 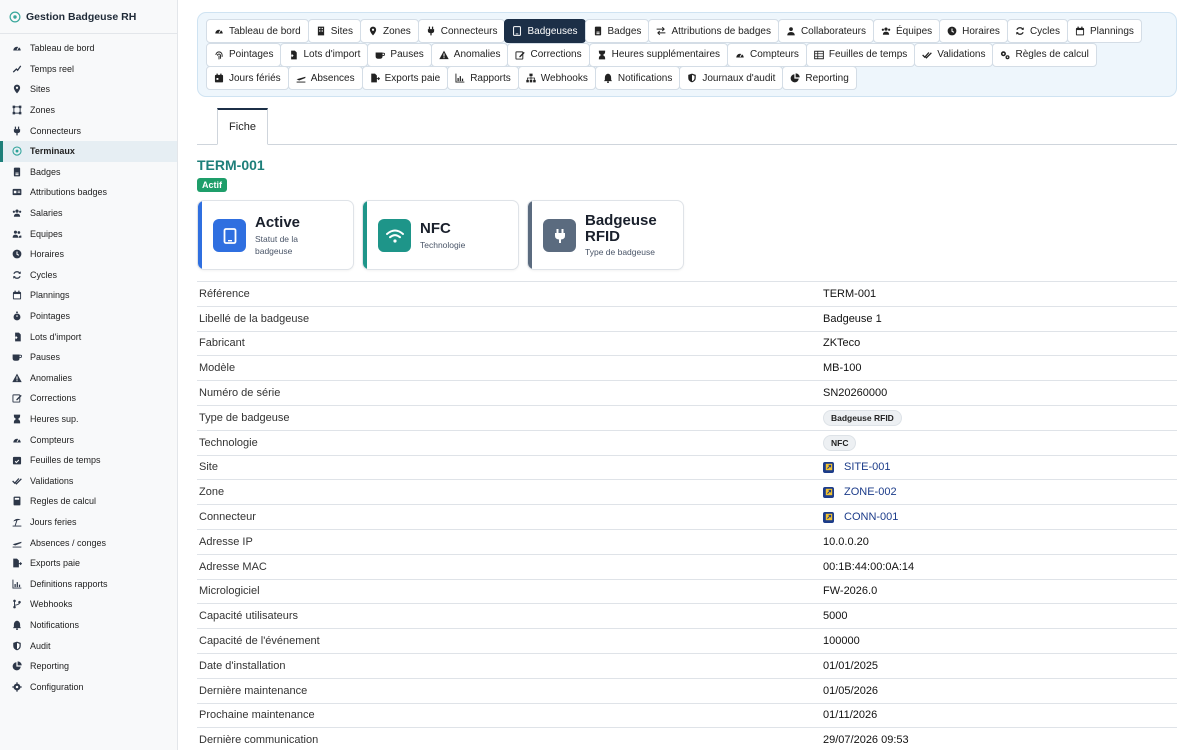 I want to click on sidebar-item-reporting: Reporting, so click(x=88, y=666).